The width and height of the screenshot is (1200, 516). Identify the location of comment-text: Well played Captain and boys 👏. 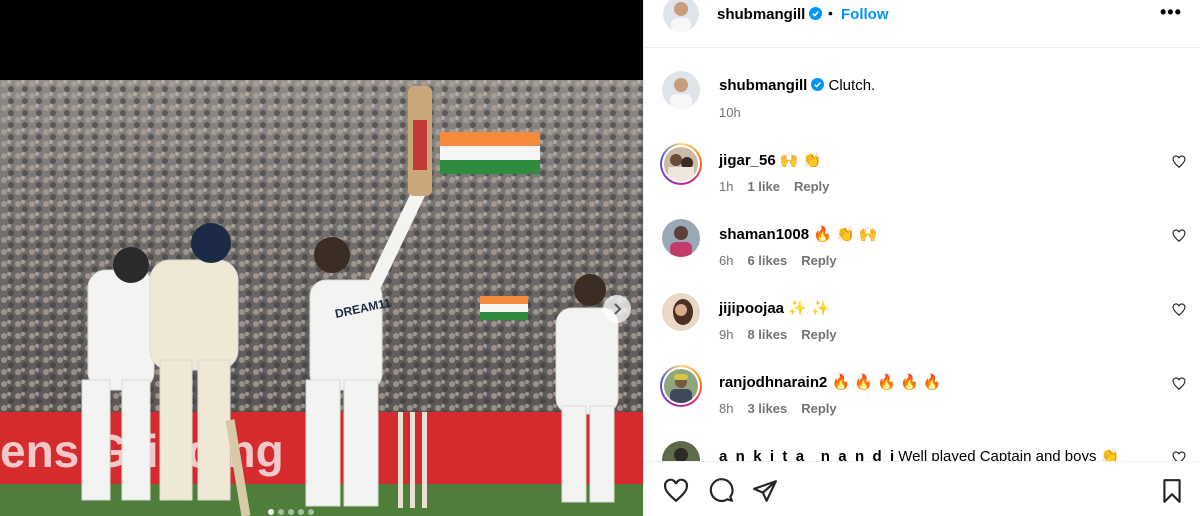
(1009, 454).